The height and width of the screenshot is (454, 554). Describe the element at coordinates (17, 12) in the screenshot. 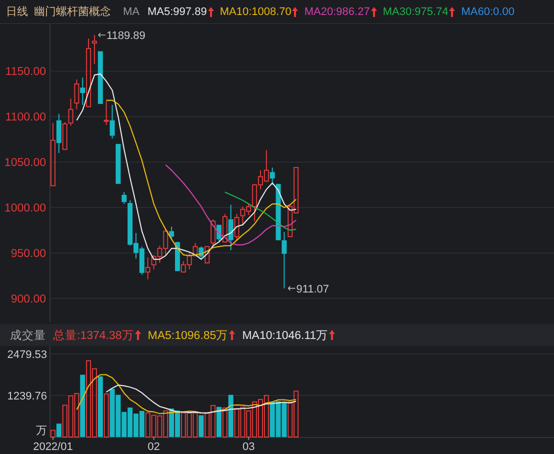

I see `period-label: 日线` at that location.